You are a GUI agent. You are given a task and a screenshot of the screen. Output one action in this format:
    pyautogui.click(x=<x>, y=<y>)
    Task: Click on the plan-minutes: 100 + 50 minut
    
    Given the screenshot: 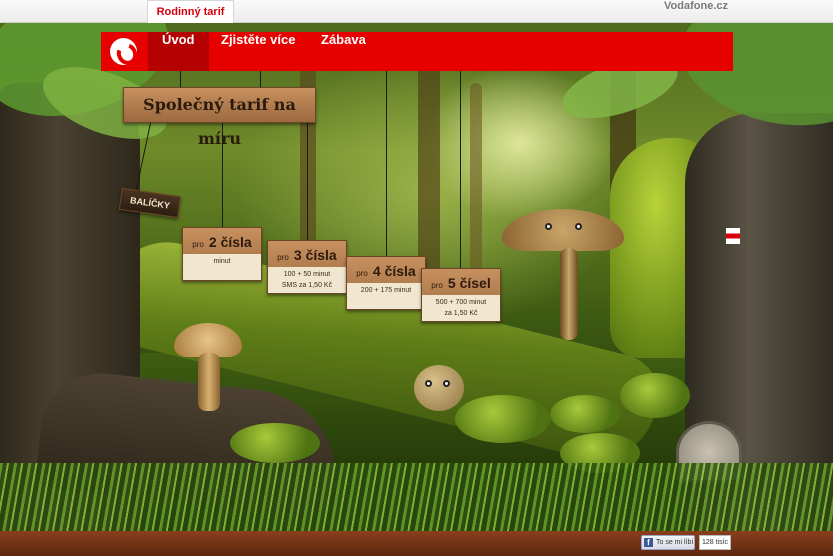 What is the action you would take?
    pyautogui.click(x=307, y=274)
    